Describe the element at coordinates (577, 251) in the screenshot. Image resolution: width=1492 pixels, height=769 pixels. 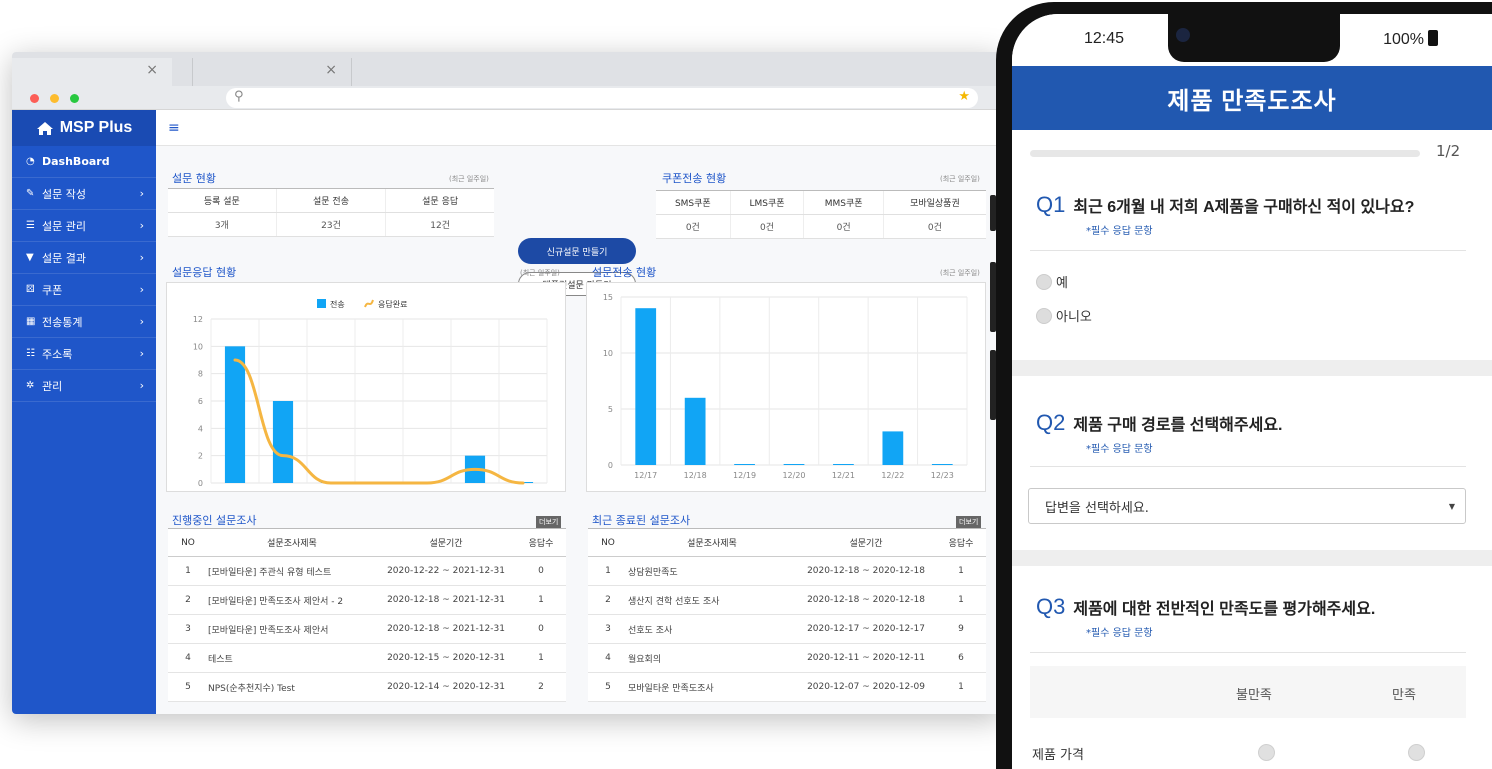
I see `new-survey-button: 신규설문 만들기` at that location.